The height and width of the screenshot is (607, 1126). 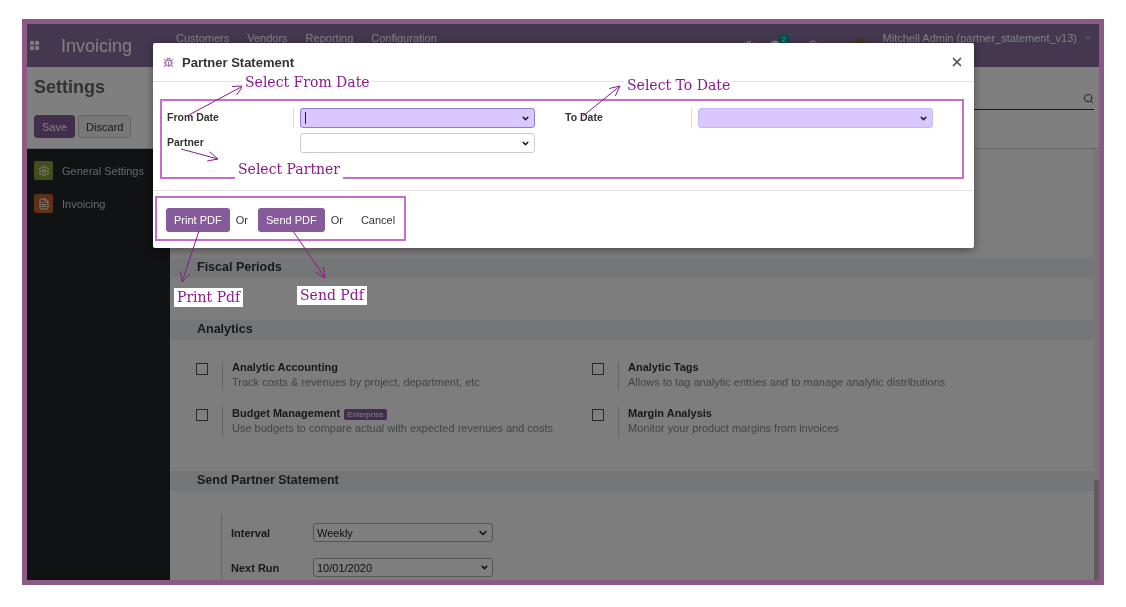 What do you see at coordinates (97, 46) in the screenshot?
I see `app-name: Invoicing` at bounding box center [97, 46].